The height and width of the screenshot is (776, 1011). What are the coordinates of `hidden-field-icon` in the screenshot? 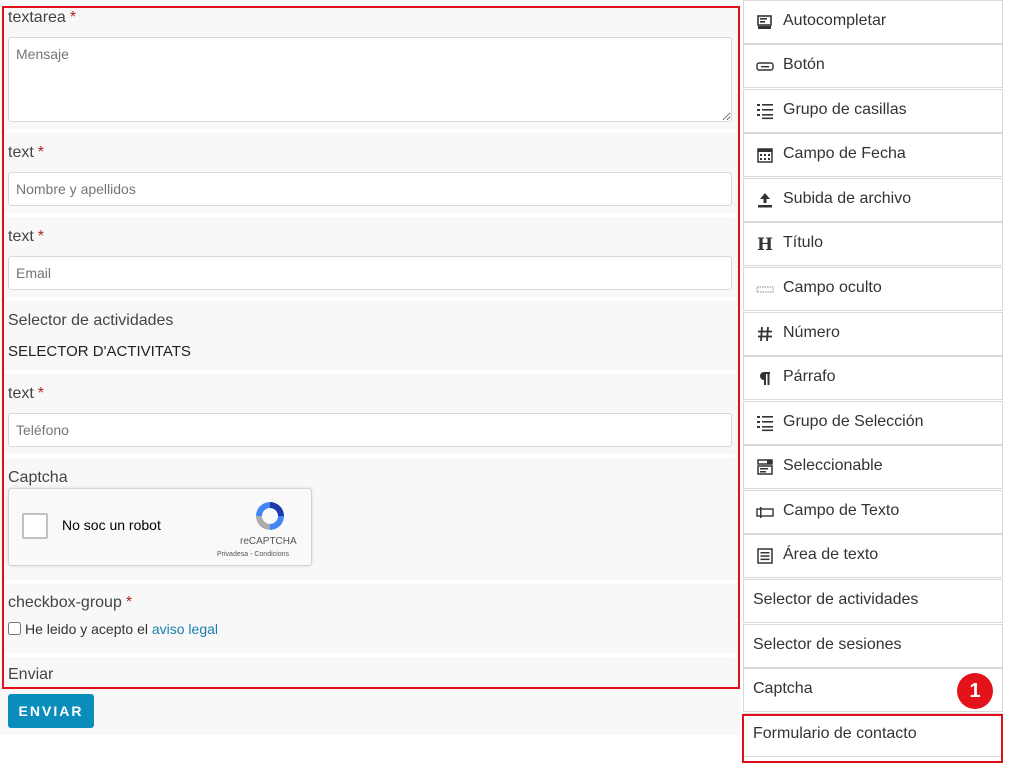 It's located at (765, 289).